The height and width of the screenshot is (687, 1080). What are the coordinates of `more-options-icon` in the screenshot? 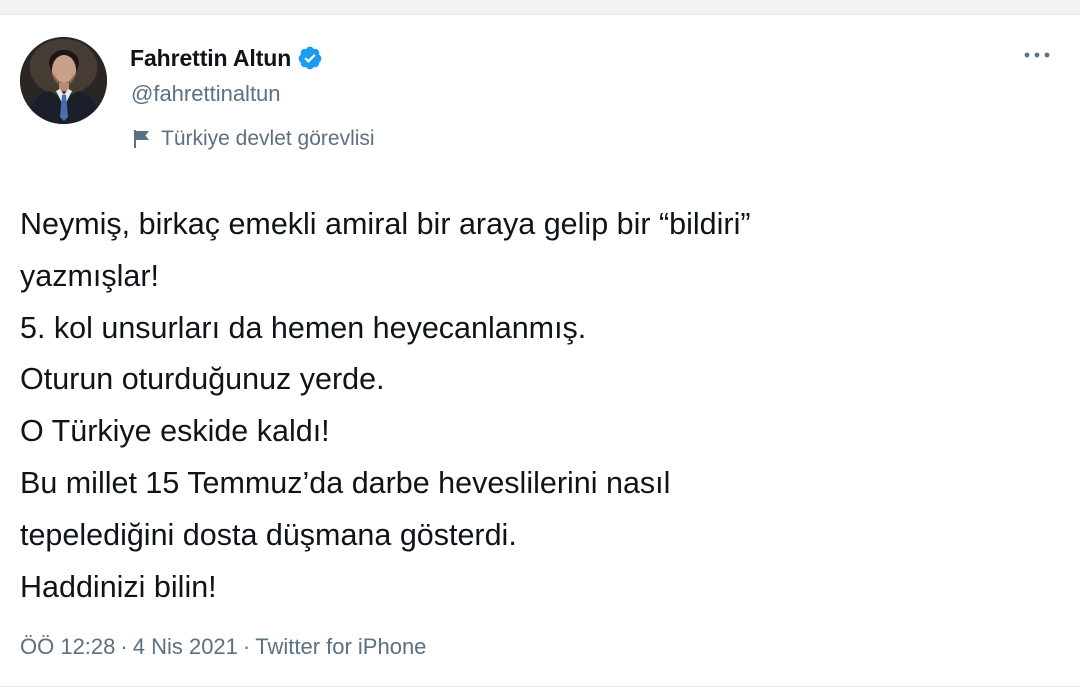 It's located at (1037, 55).